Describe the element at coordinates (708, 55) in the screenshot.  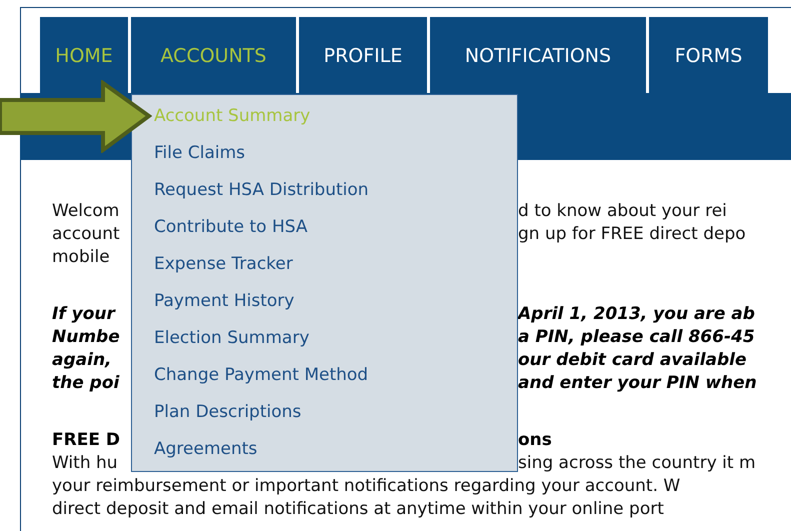
I see `nav-tab: FORMS` at that location.